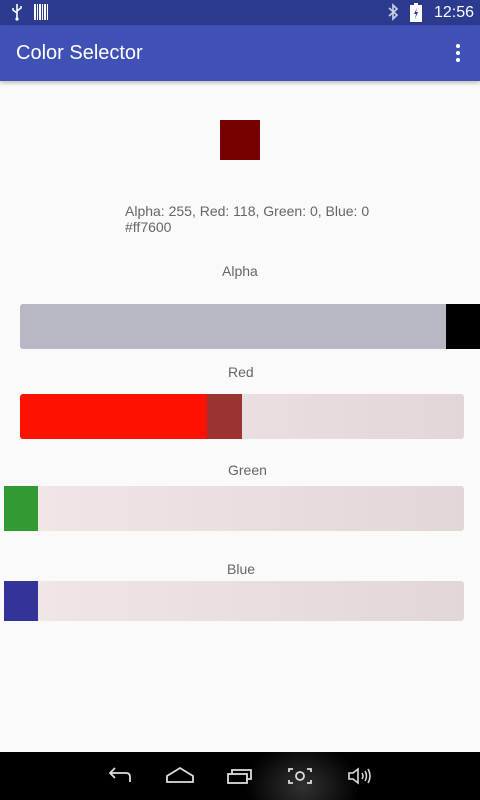 Image resolution: width=480 pixels, height=800 pixels. I want to click on volume-icon, so click(360, 776).